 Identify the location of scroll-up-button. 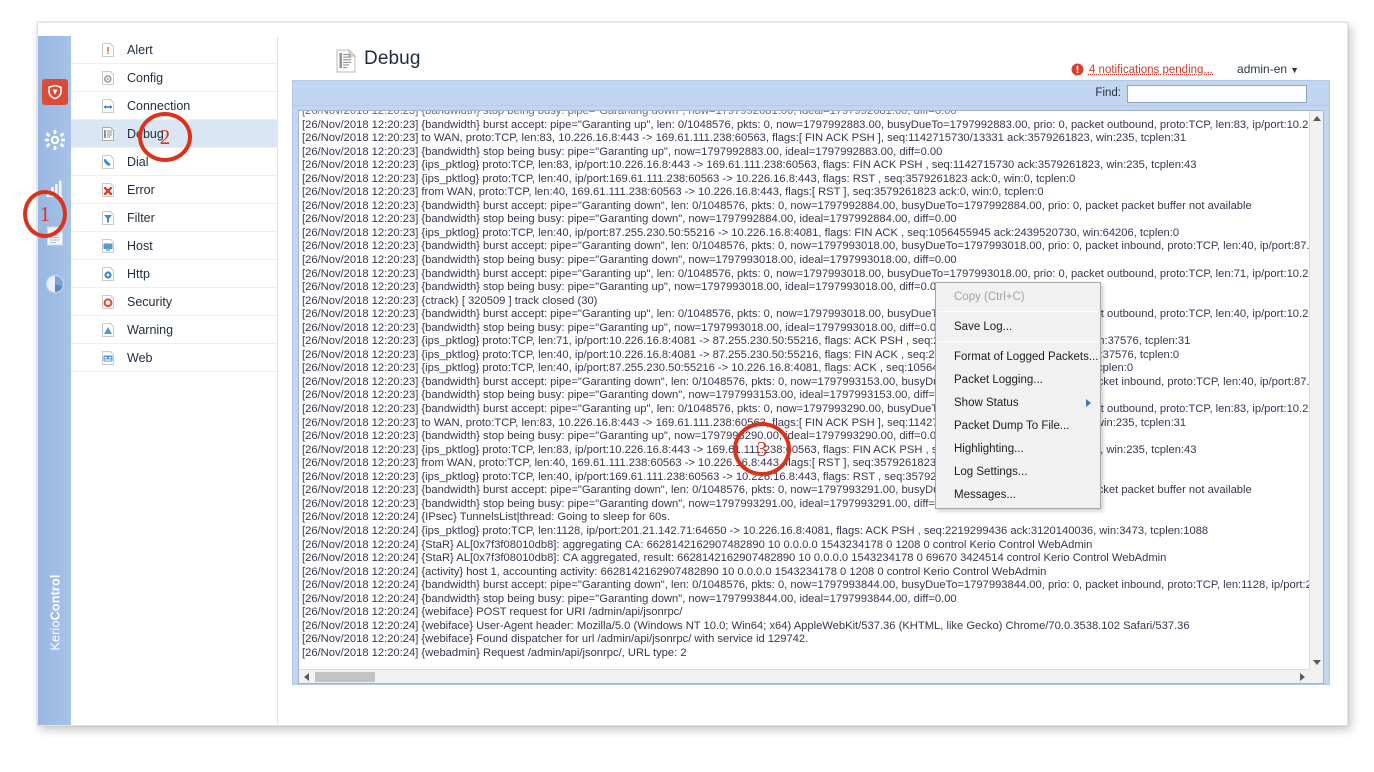
(1316, 118).